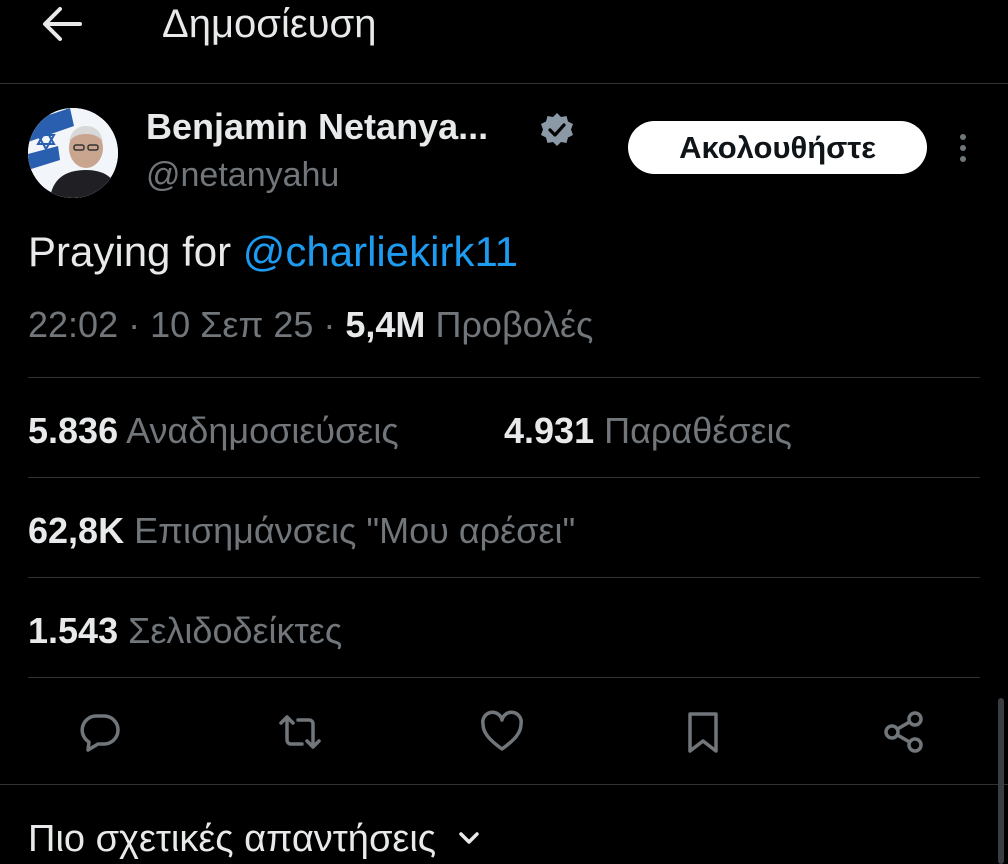  What do you see at coordinates (514, 324) in the screenshot?
I see `views-label: Προβολές` at bounding box center [514, 324].